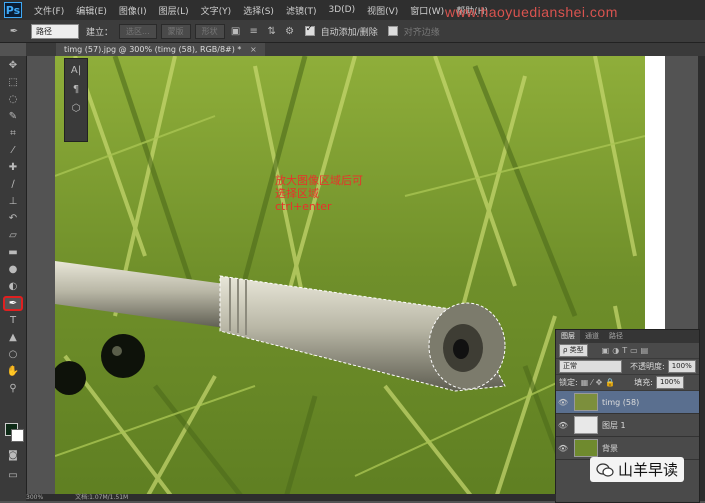  I want to click on character-panel-icon: A|, so click(76, 70).